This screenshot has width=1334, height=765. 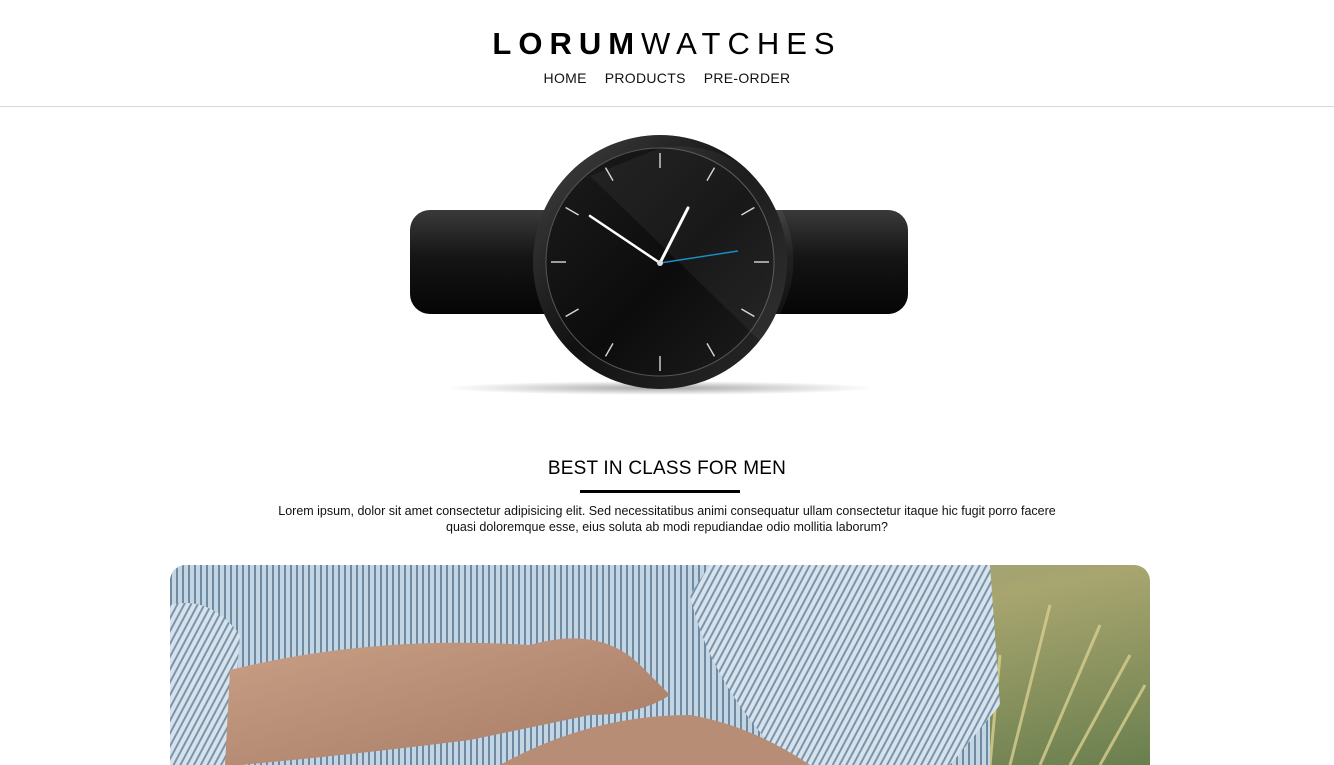 What do you see at coordinates (741, 43) in the screenshot?
I see `brand-logo-light: WATCHES` at bounding box center [741, 43].